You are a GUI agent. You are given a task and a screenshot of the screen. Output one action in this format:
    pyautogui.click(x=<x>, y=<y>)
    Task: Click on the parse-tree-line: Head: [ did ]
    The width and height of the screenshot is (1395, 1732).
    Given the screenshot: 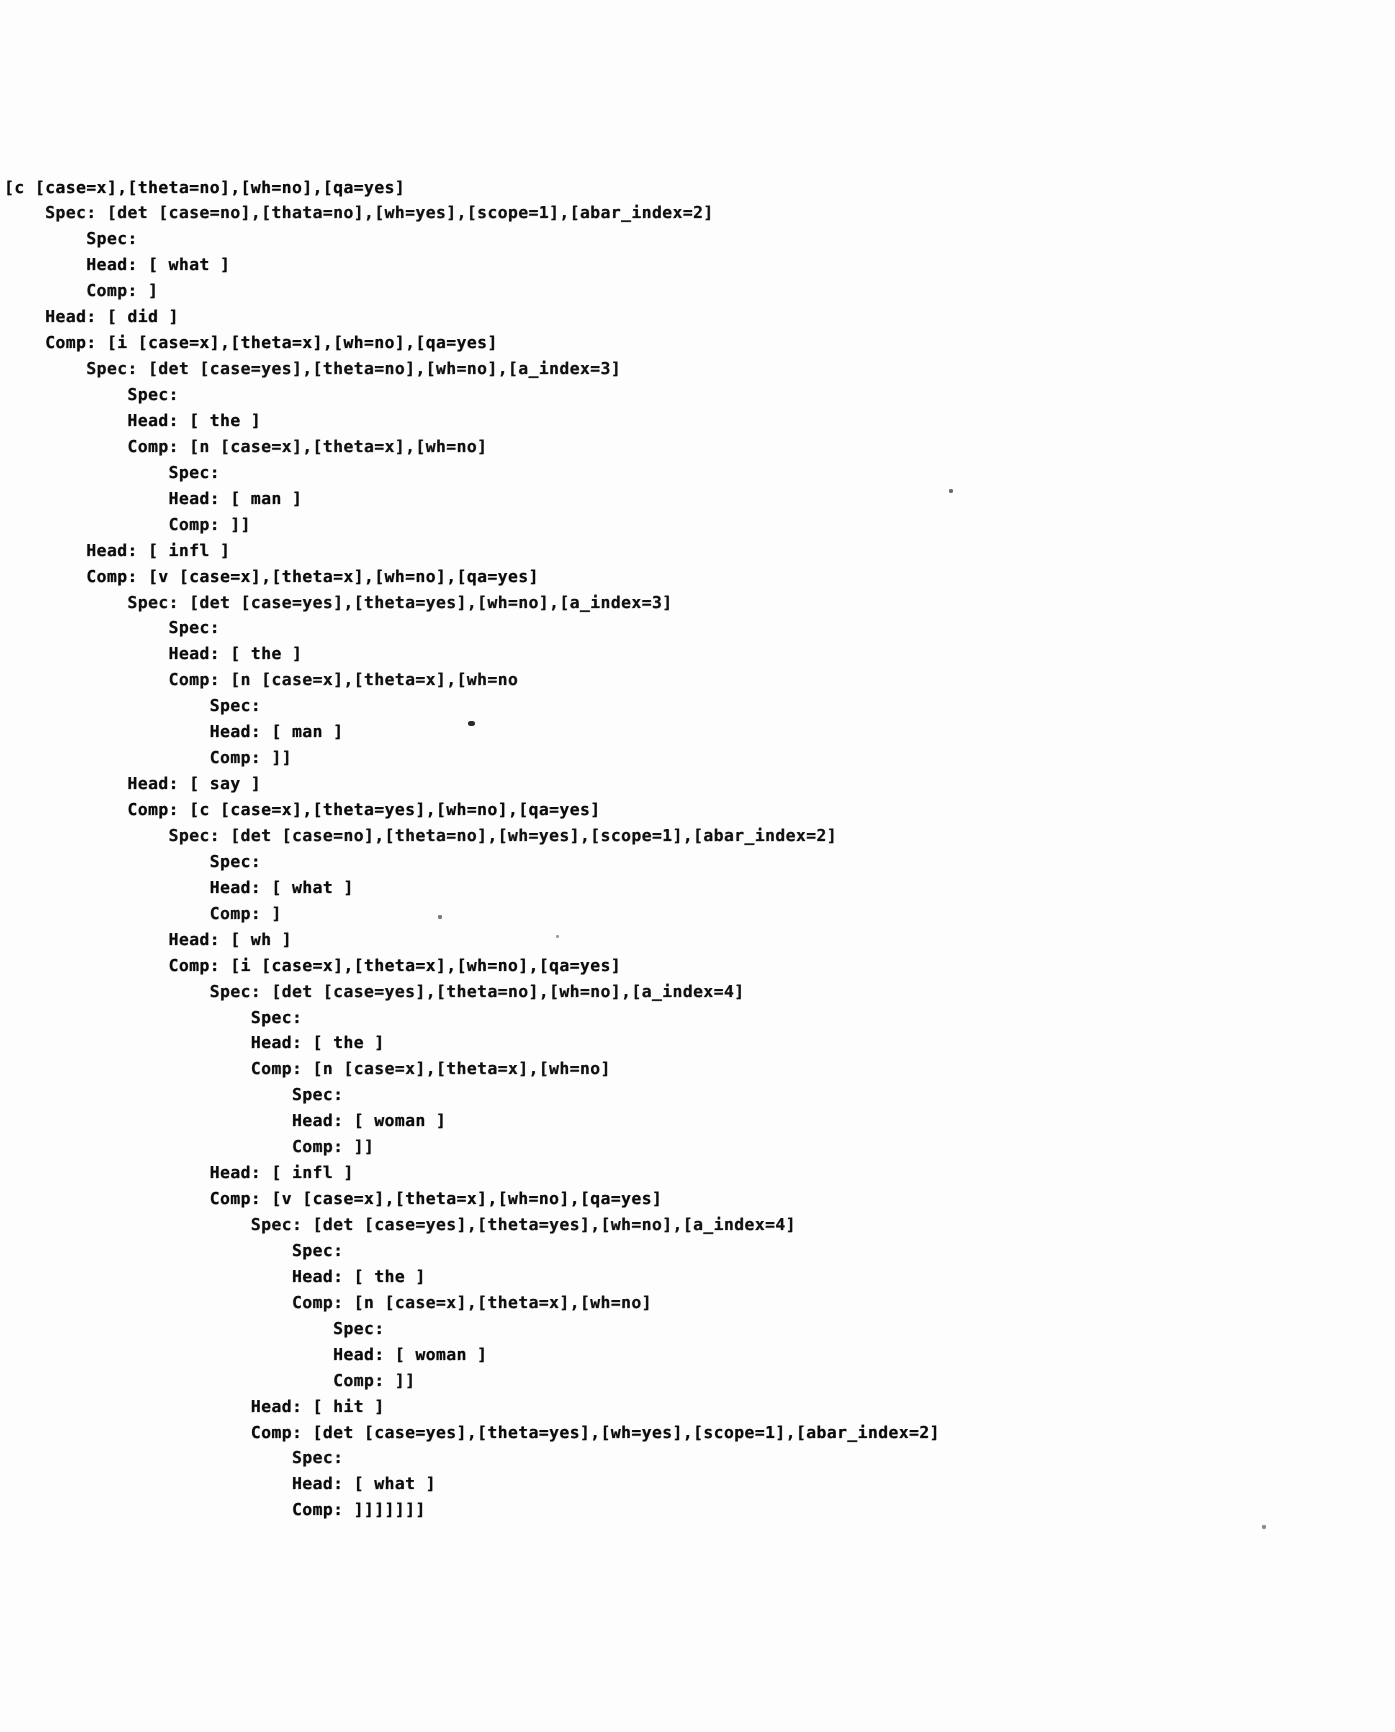 What is the action you would take?
    pyautogui.click(x=91, y=317)
    